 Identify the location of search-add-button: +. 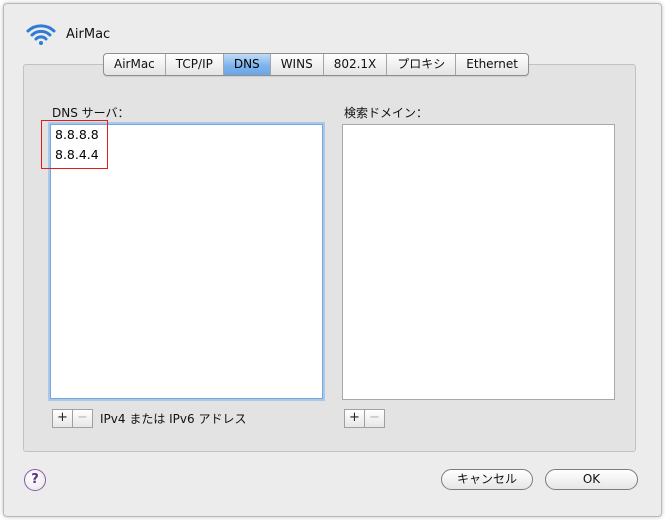
(354, 418).